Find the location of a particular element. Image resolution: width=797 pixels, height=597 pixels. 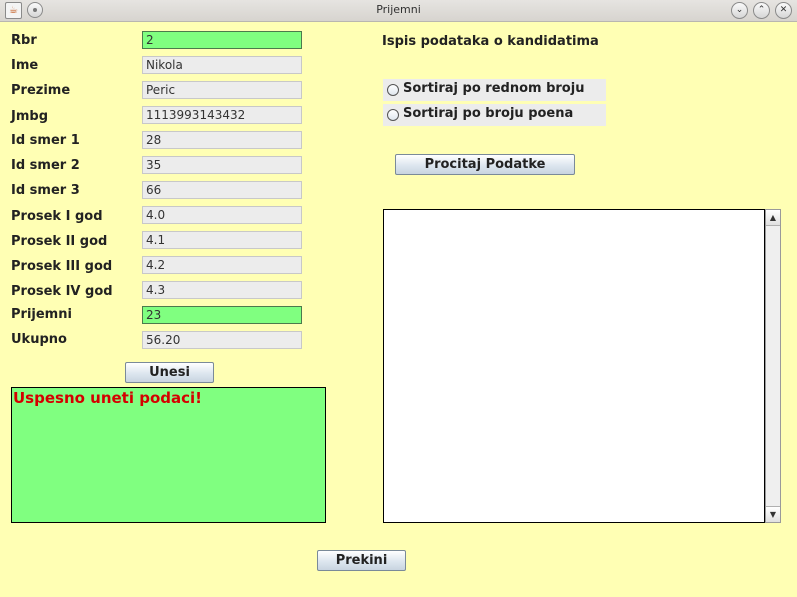

rbr-label: Rbr is located at coordinates (24, 40).